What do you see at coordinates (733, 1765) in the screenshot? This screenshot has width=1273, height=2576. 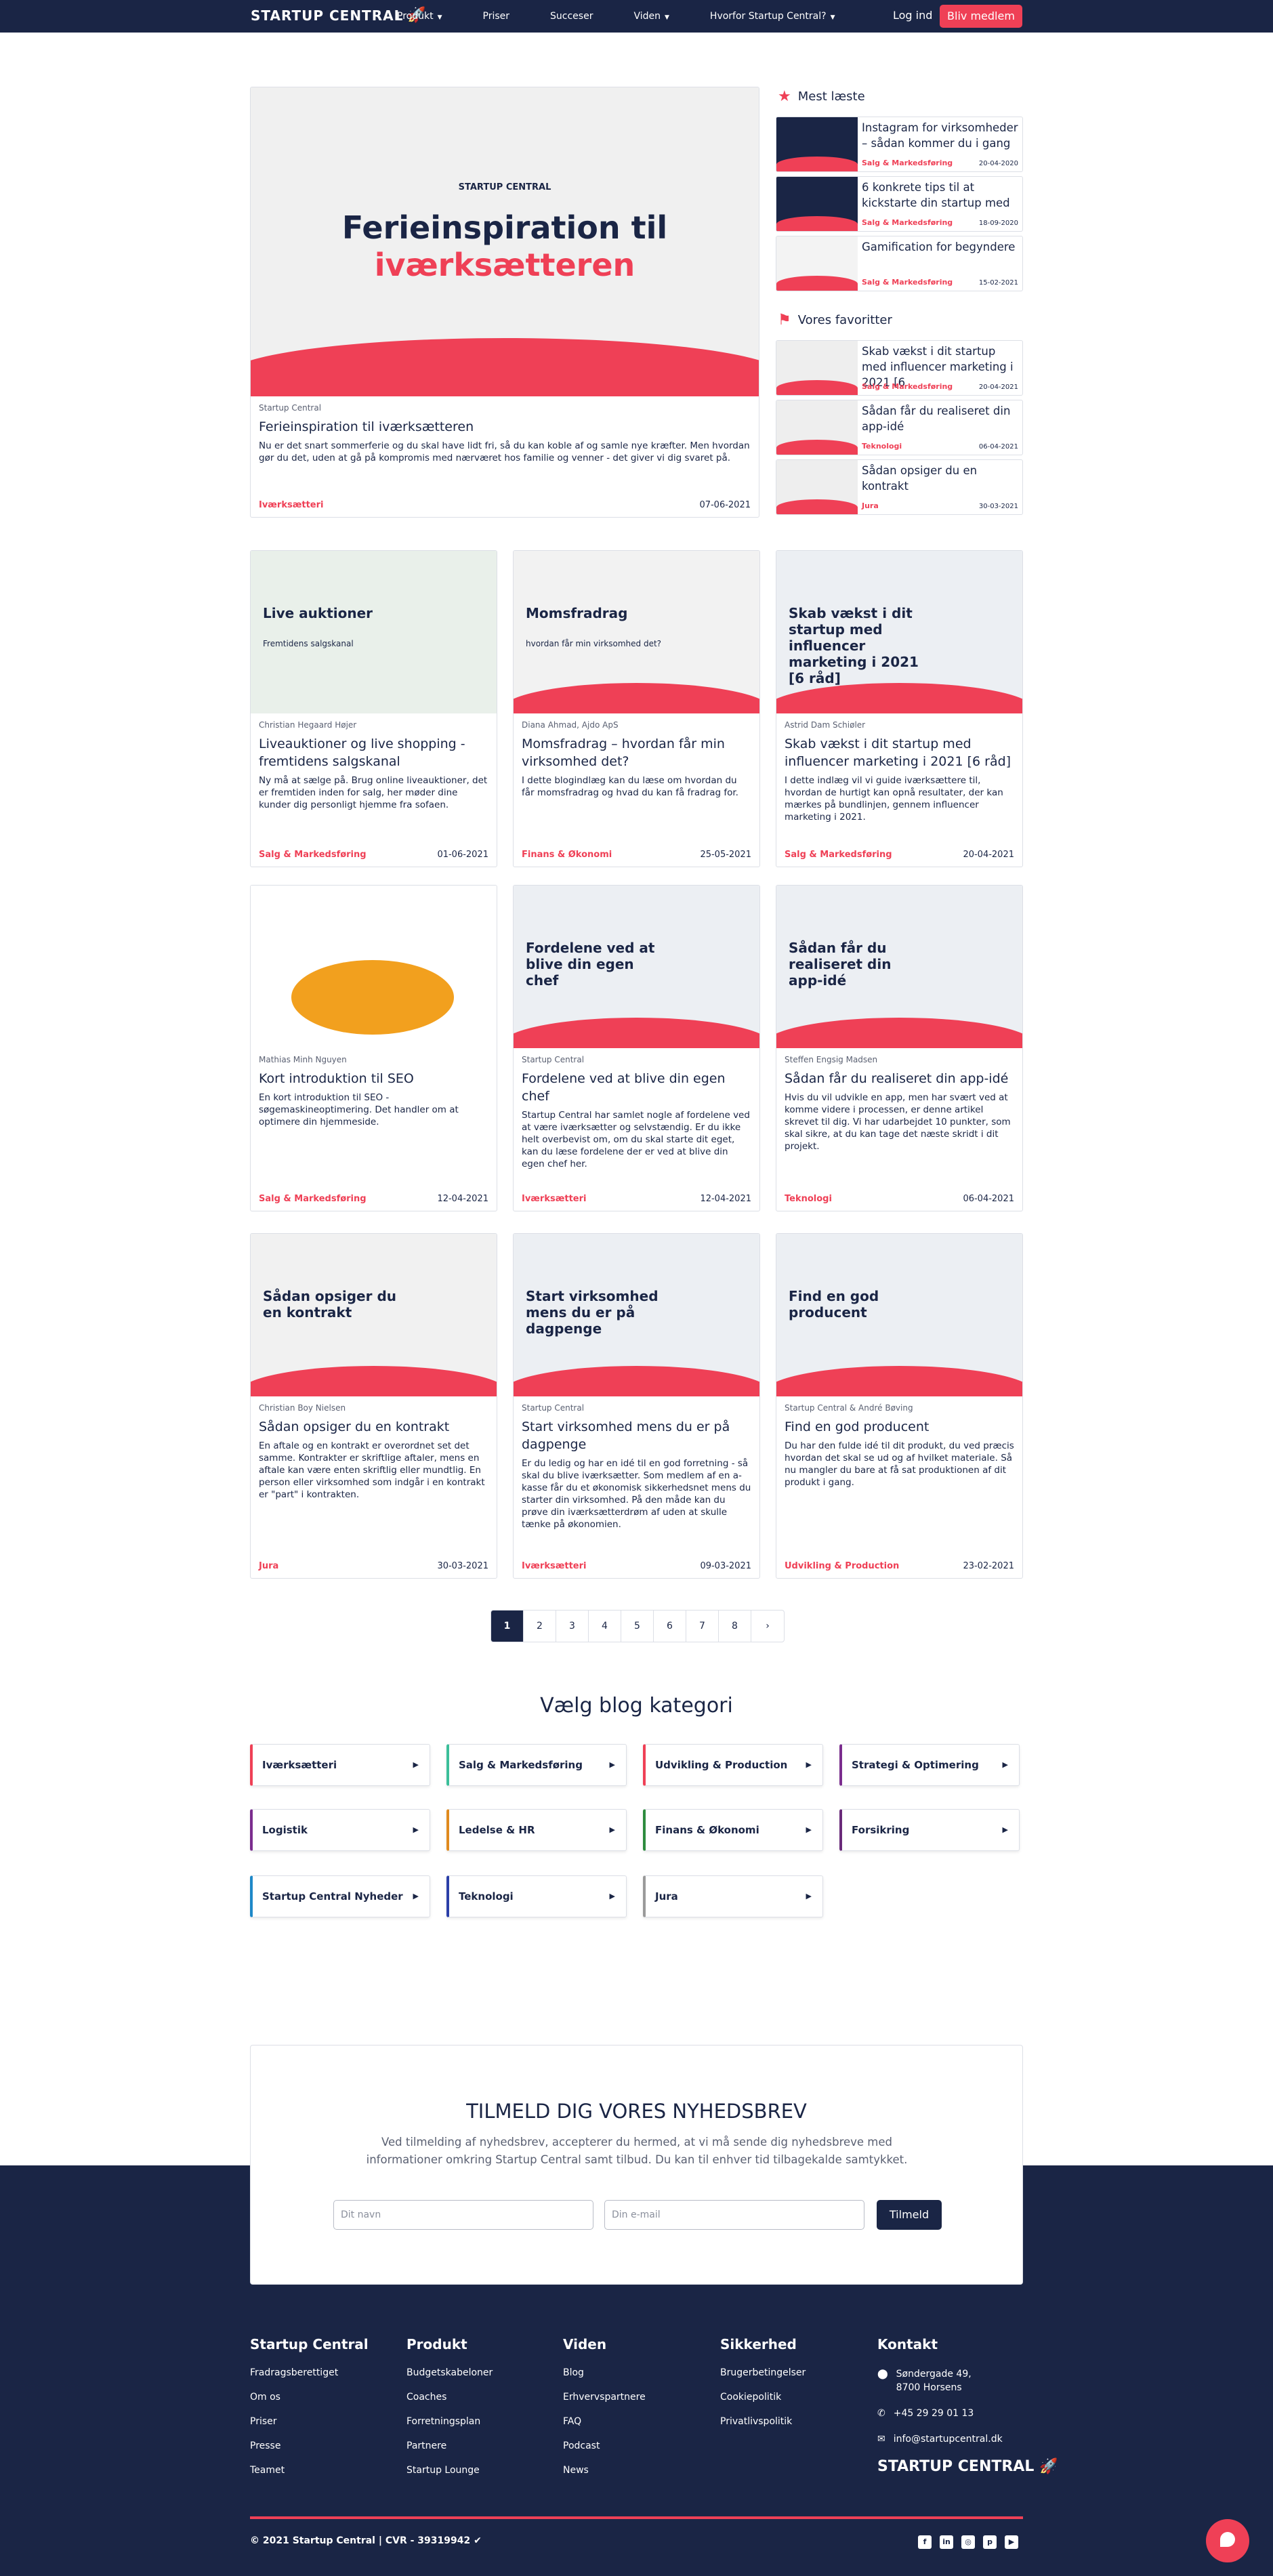 I see `category-button: Udvikling & Production ▶` at bounding box center [733, 1765].